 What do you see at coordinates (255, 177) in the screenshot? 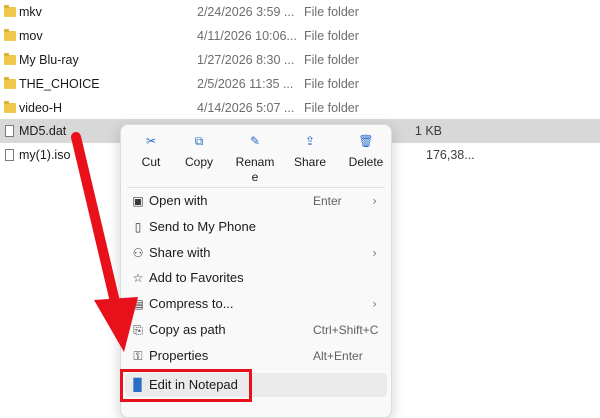
I see `rename-label-line-2: e` at bounding box center [255, 177].